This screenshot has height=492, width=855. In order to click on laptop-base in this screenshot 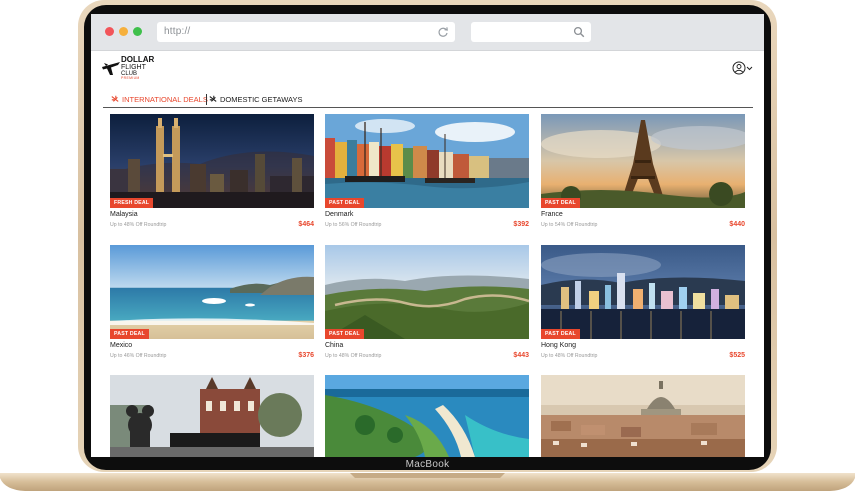, I will do `click(427, 482)`.